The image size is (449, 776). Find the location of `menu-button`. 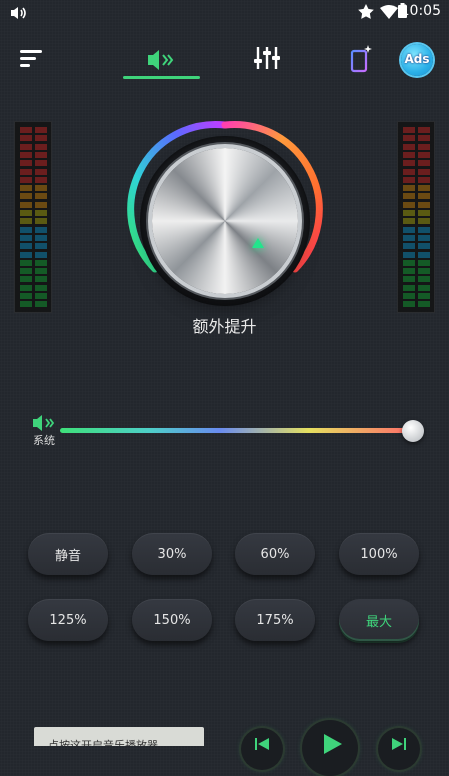

menu-button is located at coordinates (32, 58).